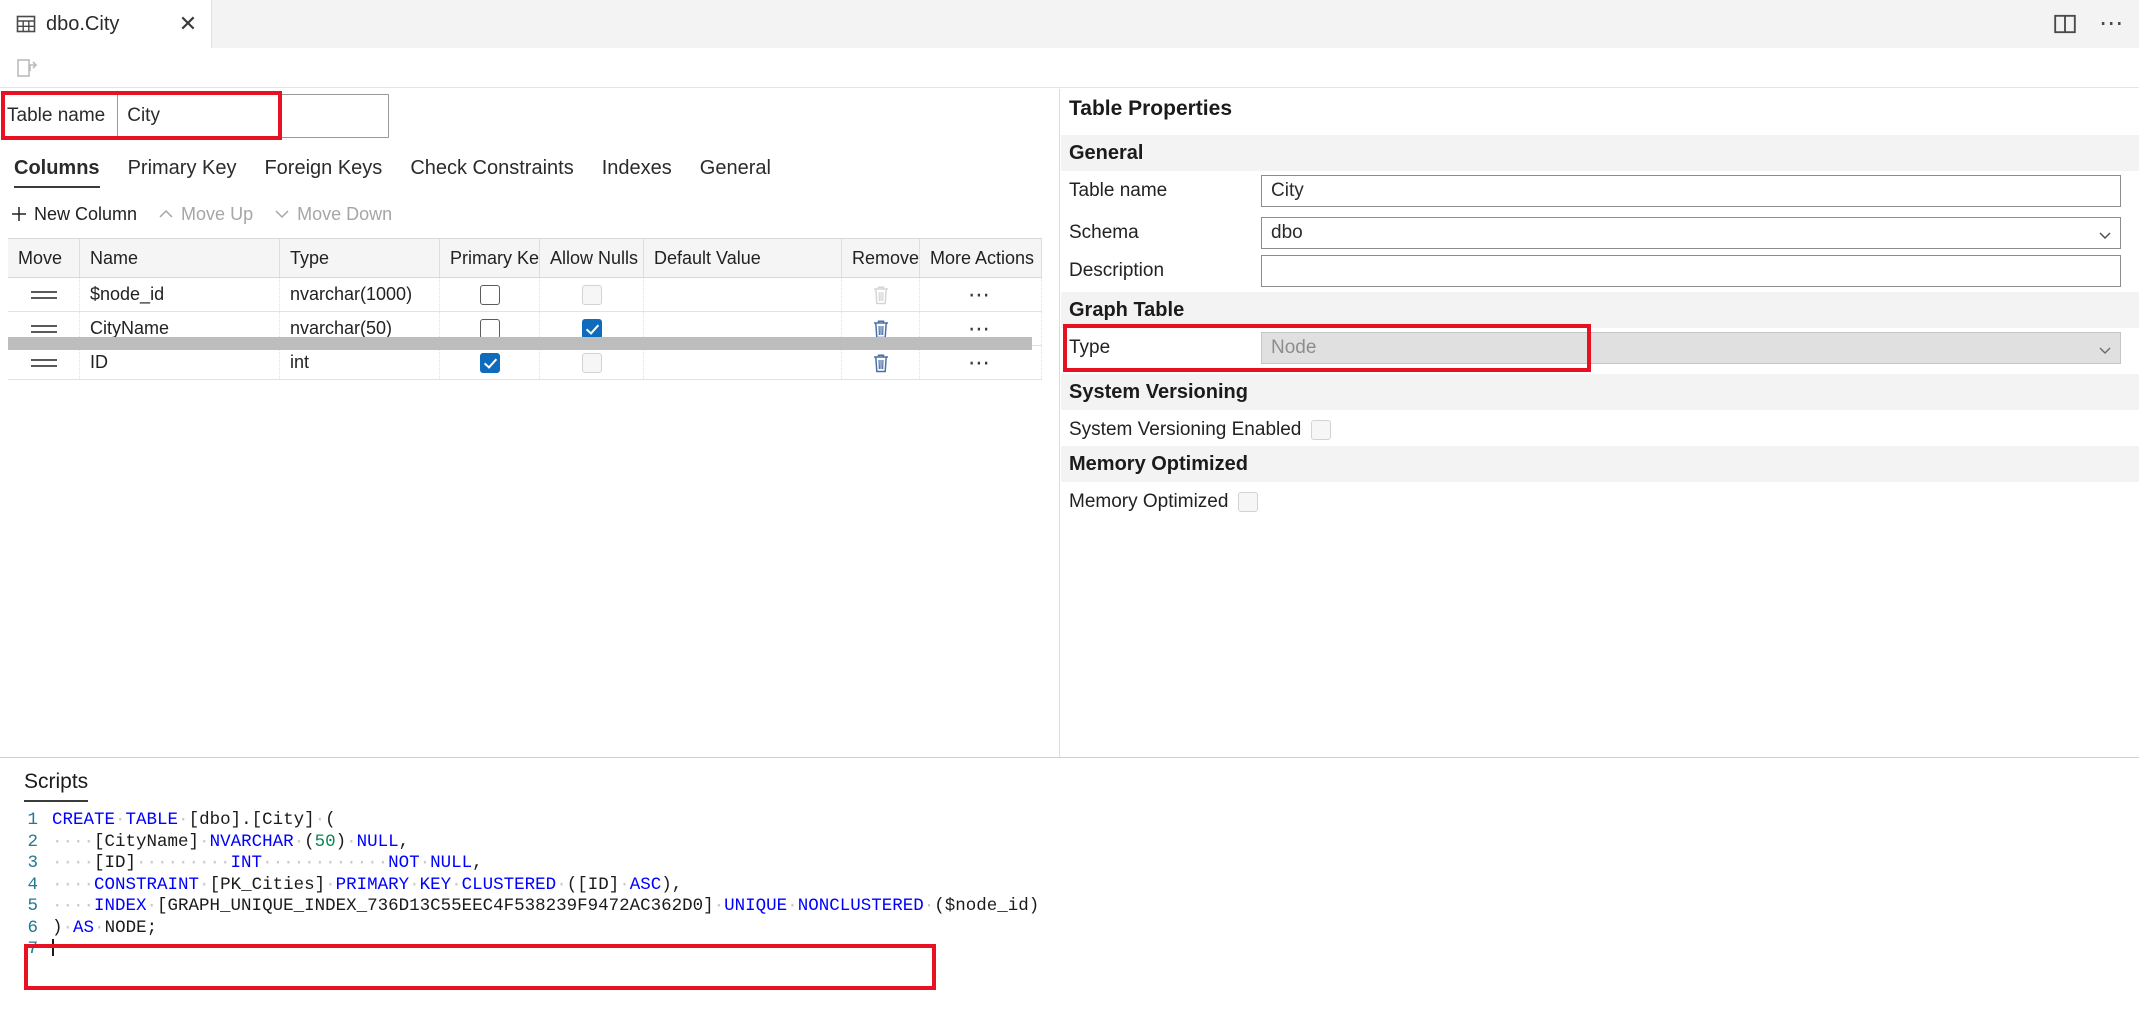 The width and height of the screenshot is (2139, 1026). Describe the element at coordinates (27, 68) in the screenshot. I see `publish-changes-icon` at that location.